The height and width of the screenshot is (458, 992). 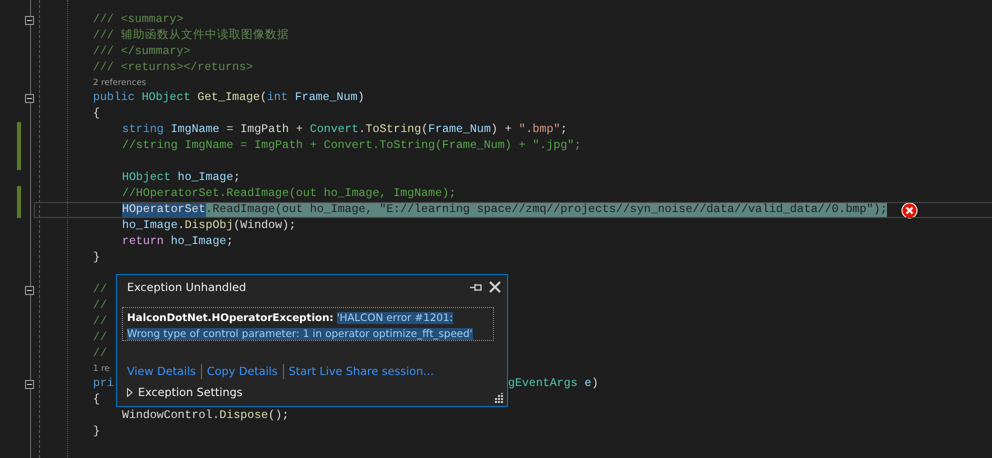 What do you see at coordinates (195, 130) in the screenshot?
I see `code-text: ImgName` at bounding box center [195, 130].